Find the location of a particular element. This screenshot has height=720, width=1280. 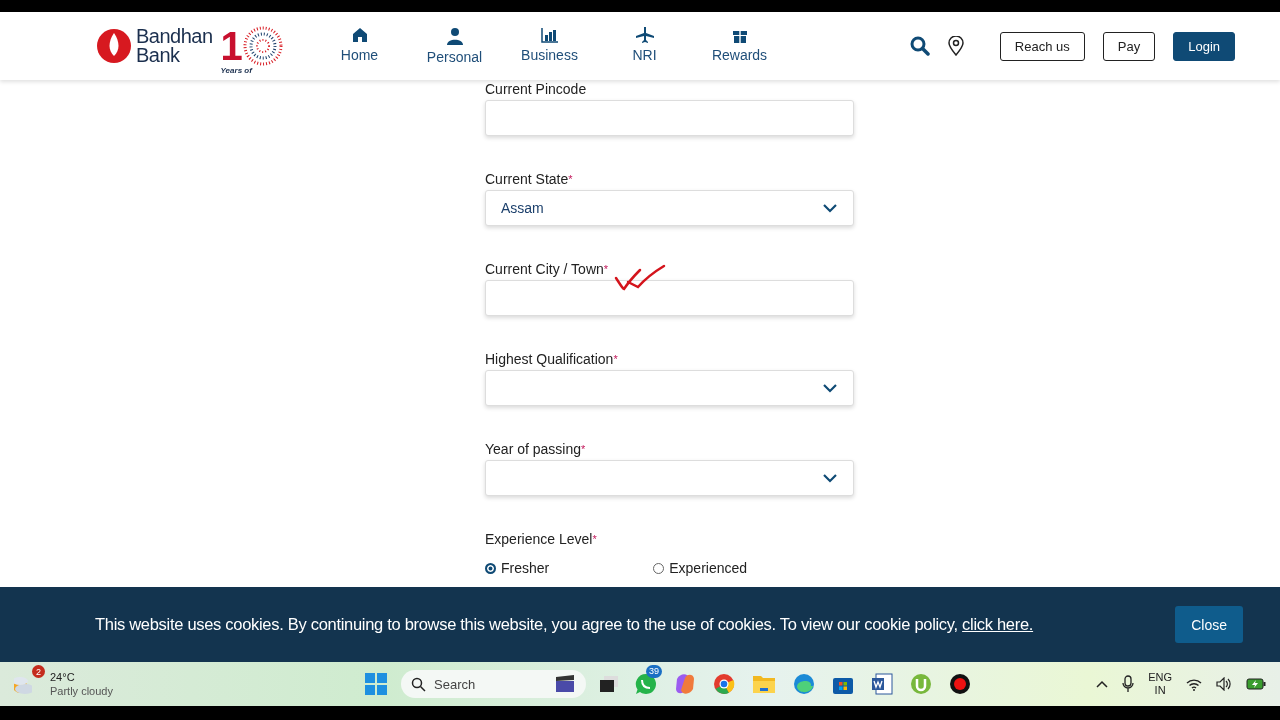

cookie-policy-link: click here. is located at coordinates (998, 624).